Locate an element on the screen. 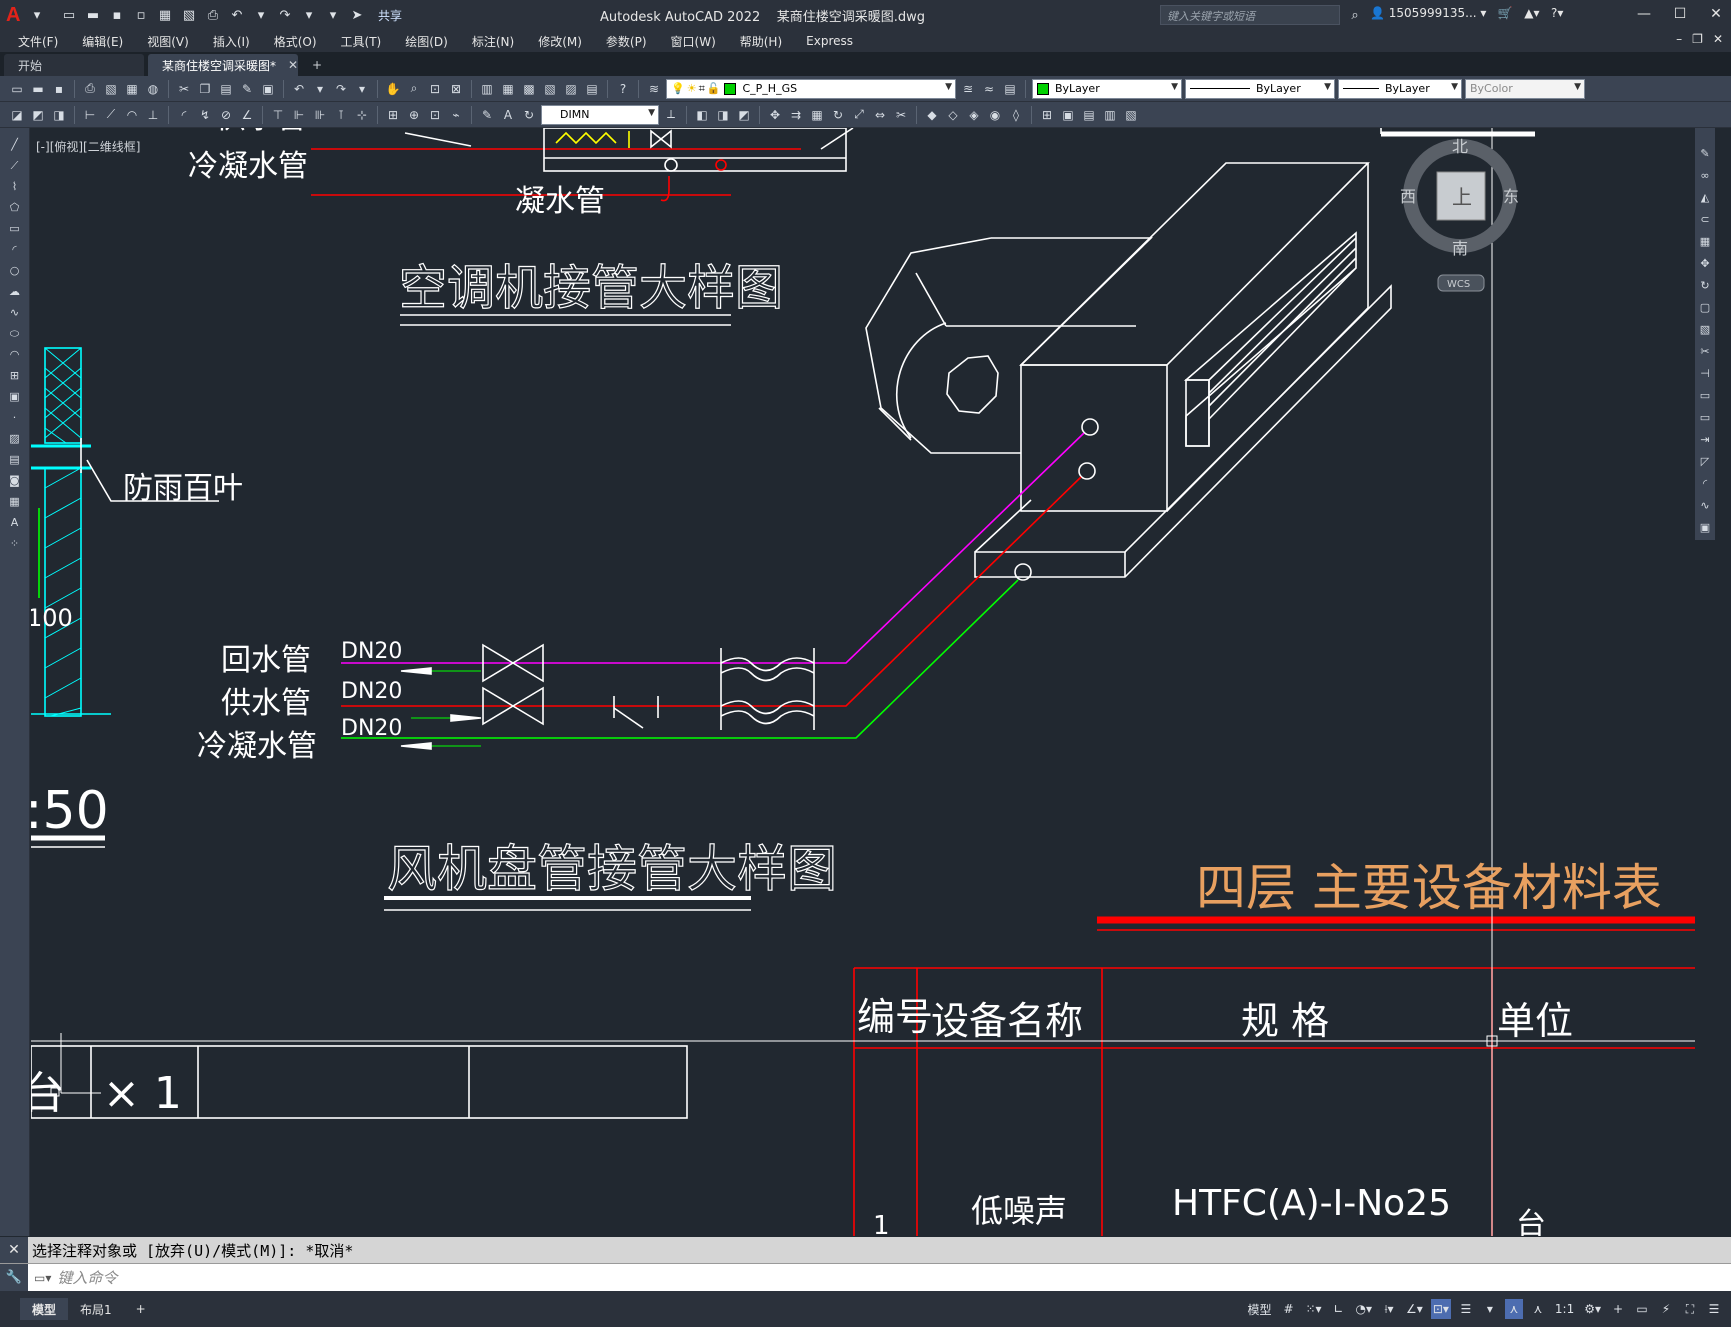  redo-icon: ↷ is located at coordinates (285, 15).